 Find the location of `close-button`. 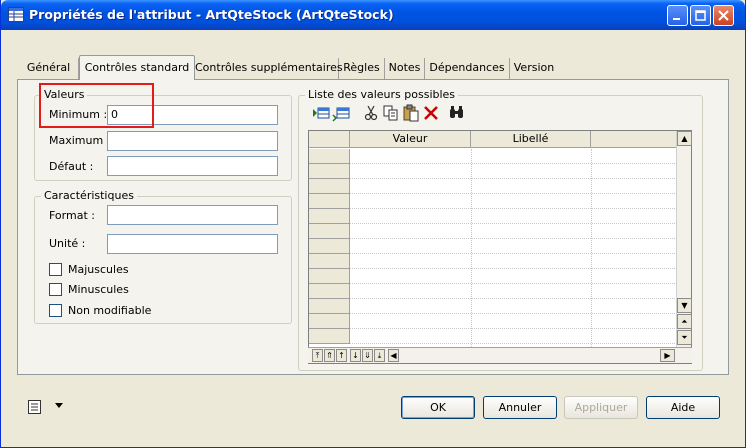

close-button is located at coordinates (723, 15).